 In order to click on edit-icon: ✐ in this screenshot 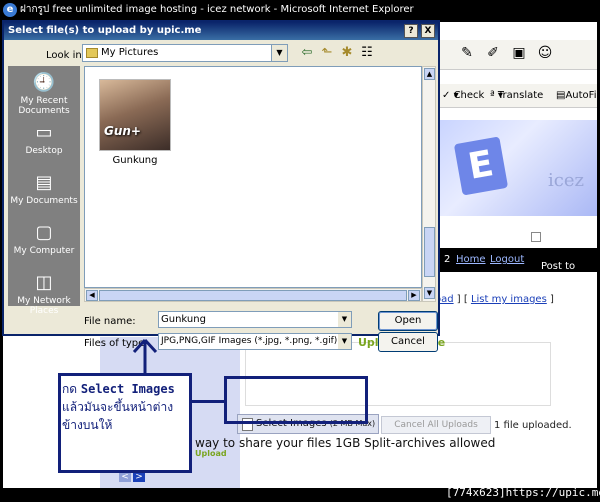, I will do `click(493, 53)`.